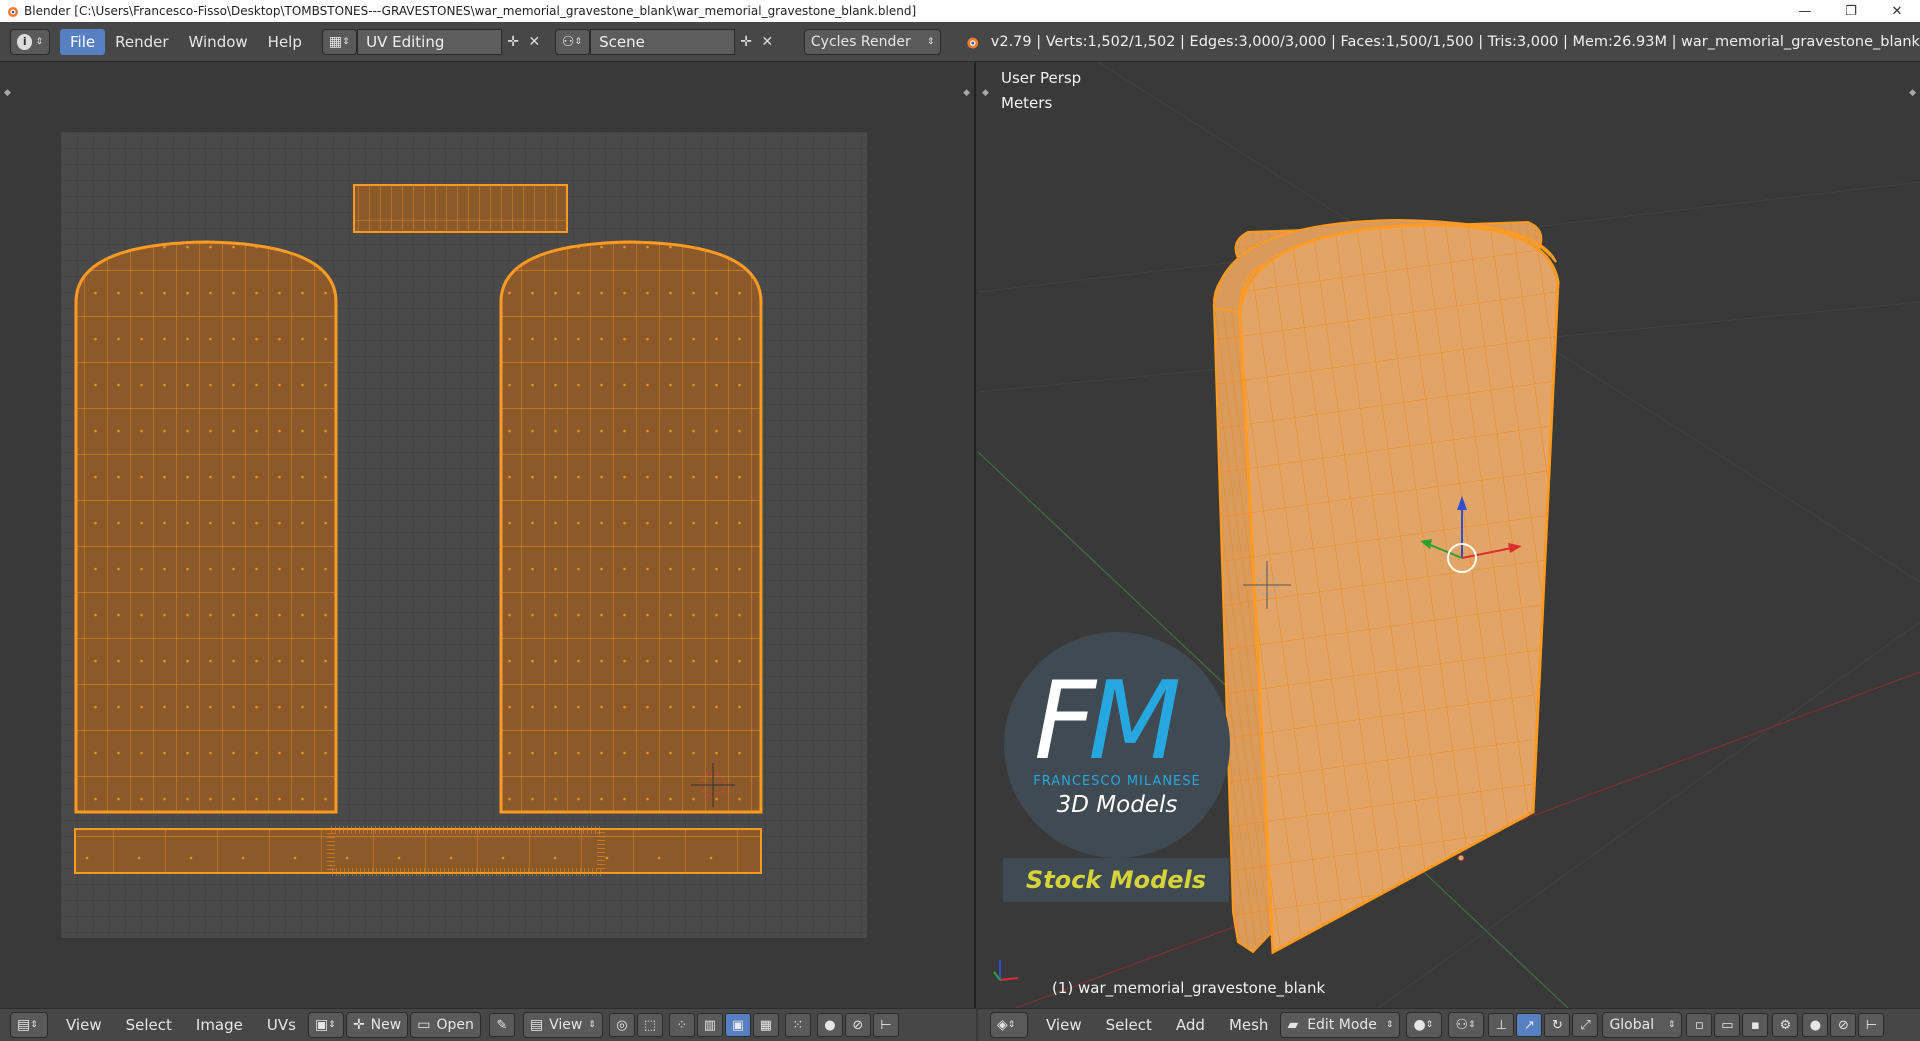 Image resolution: width=1920 pixels, height=1041 pixels. What do you see at coordinates (418, 851) in the screenshot?
I see `uv-island-bottom-strip` at bounding box center [418, 851].